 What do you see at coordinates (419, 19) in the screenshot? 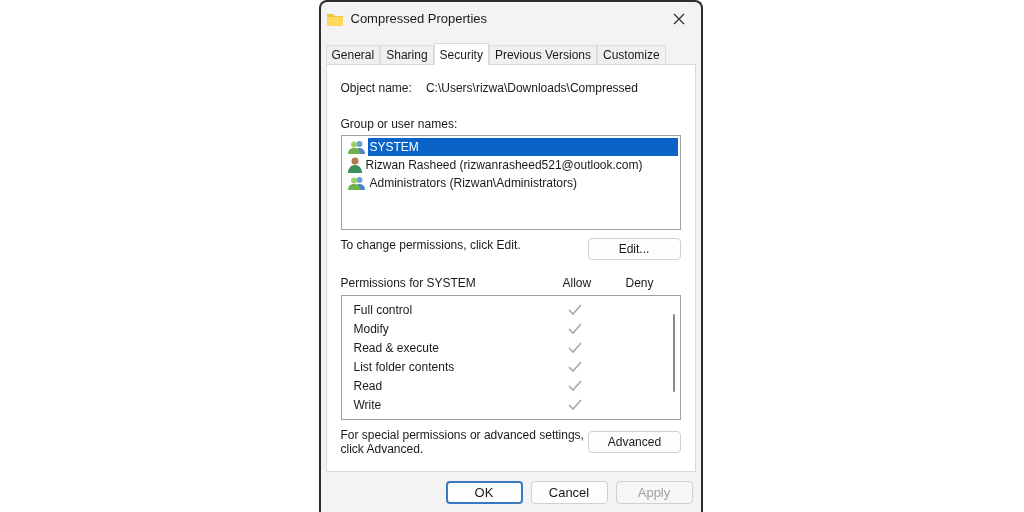
I see `window-title: Compressed Properties` at bounding box center [419, 19].